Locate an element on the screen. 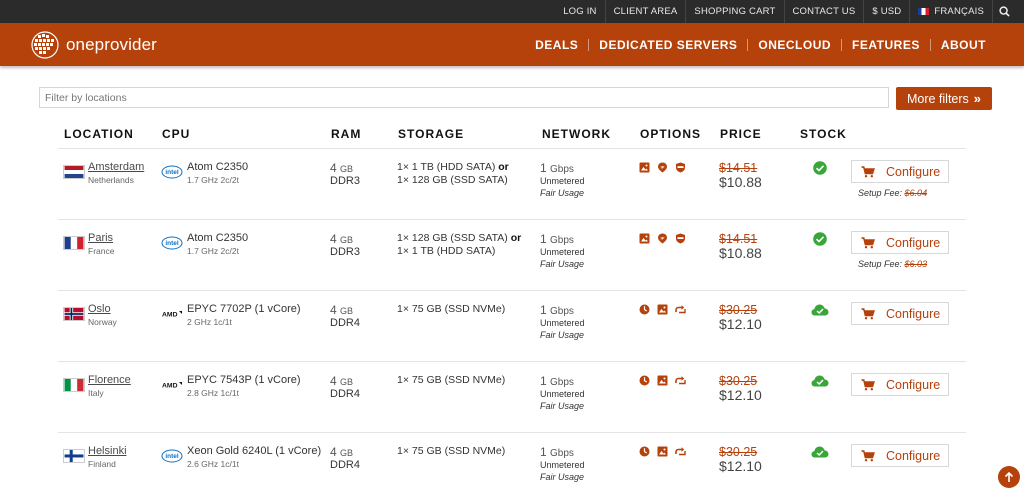 The image size is (1024, 504). arrow-icon is located at coordinates (680, 451).